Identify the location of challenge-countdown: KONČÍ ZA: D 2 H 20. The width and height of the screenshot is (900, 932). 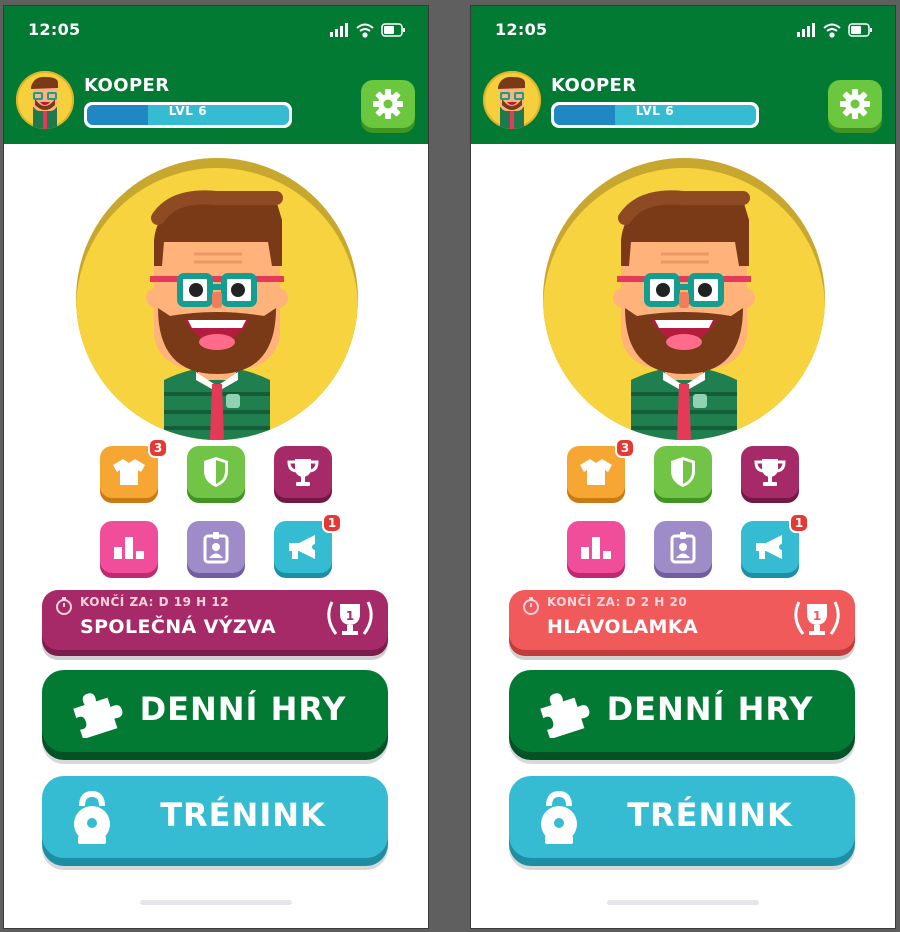
(617, 602).